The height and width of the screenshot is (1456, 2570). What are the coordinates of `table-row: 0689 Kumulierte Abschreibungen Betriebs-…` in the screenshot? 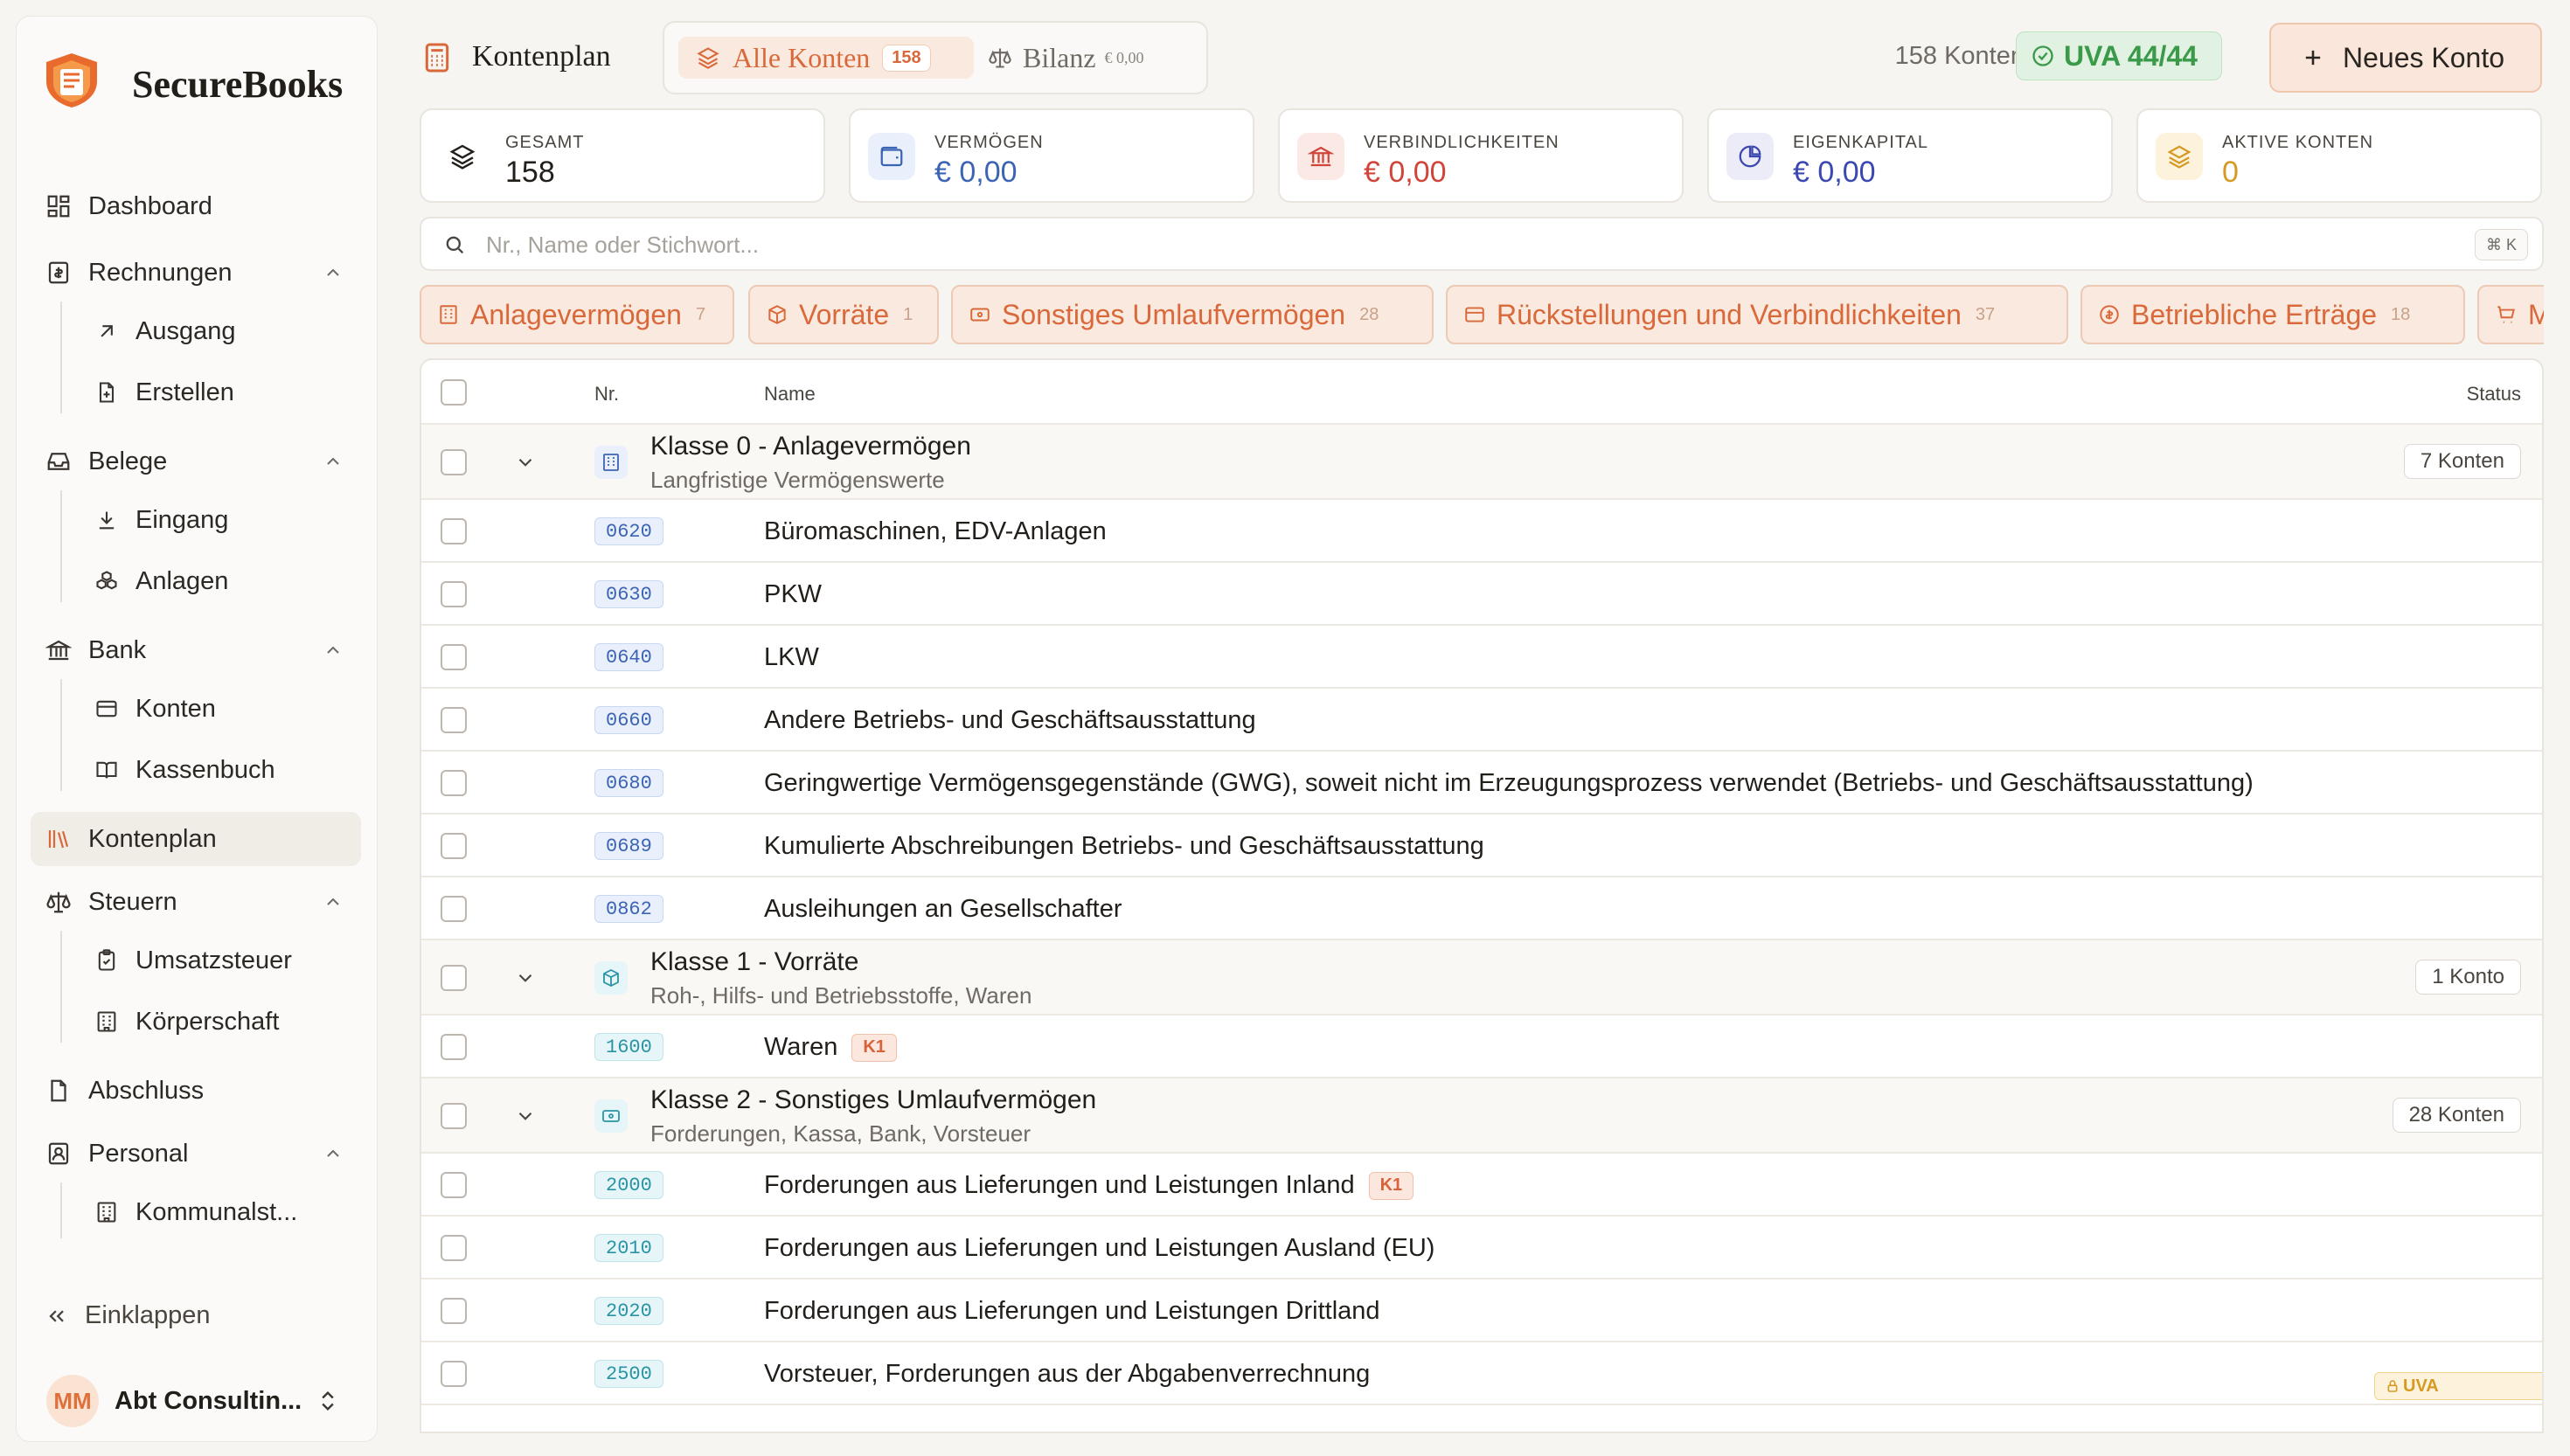 It's located at (1481, 846).